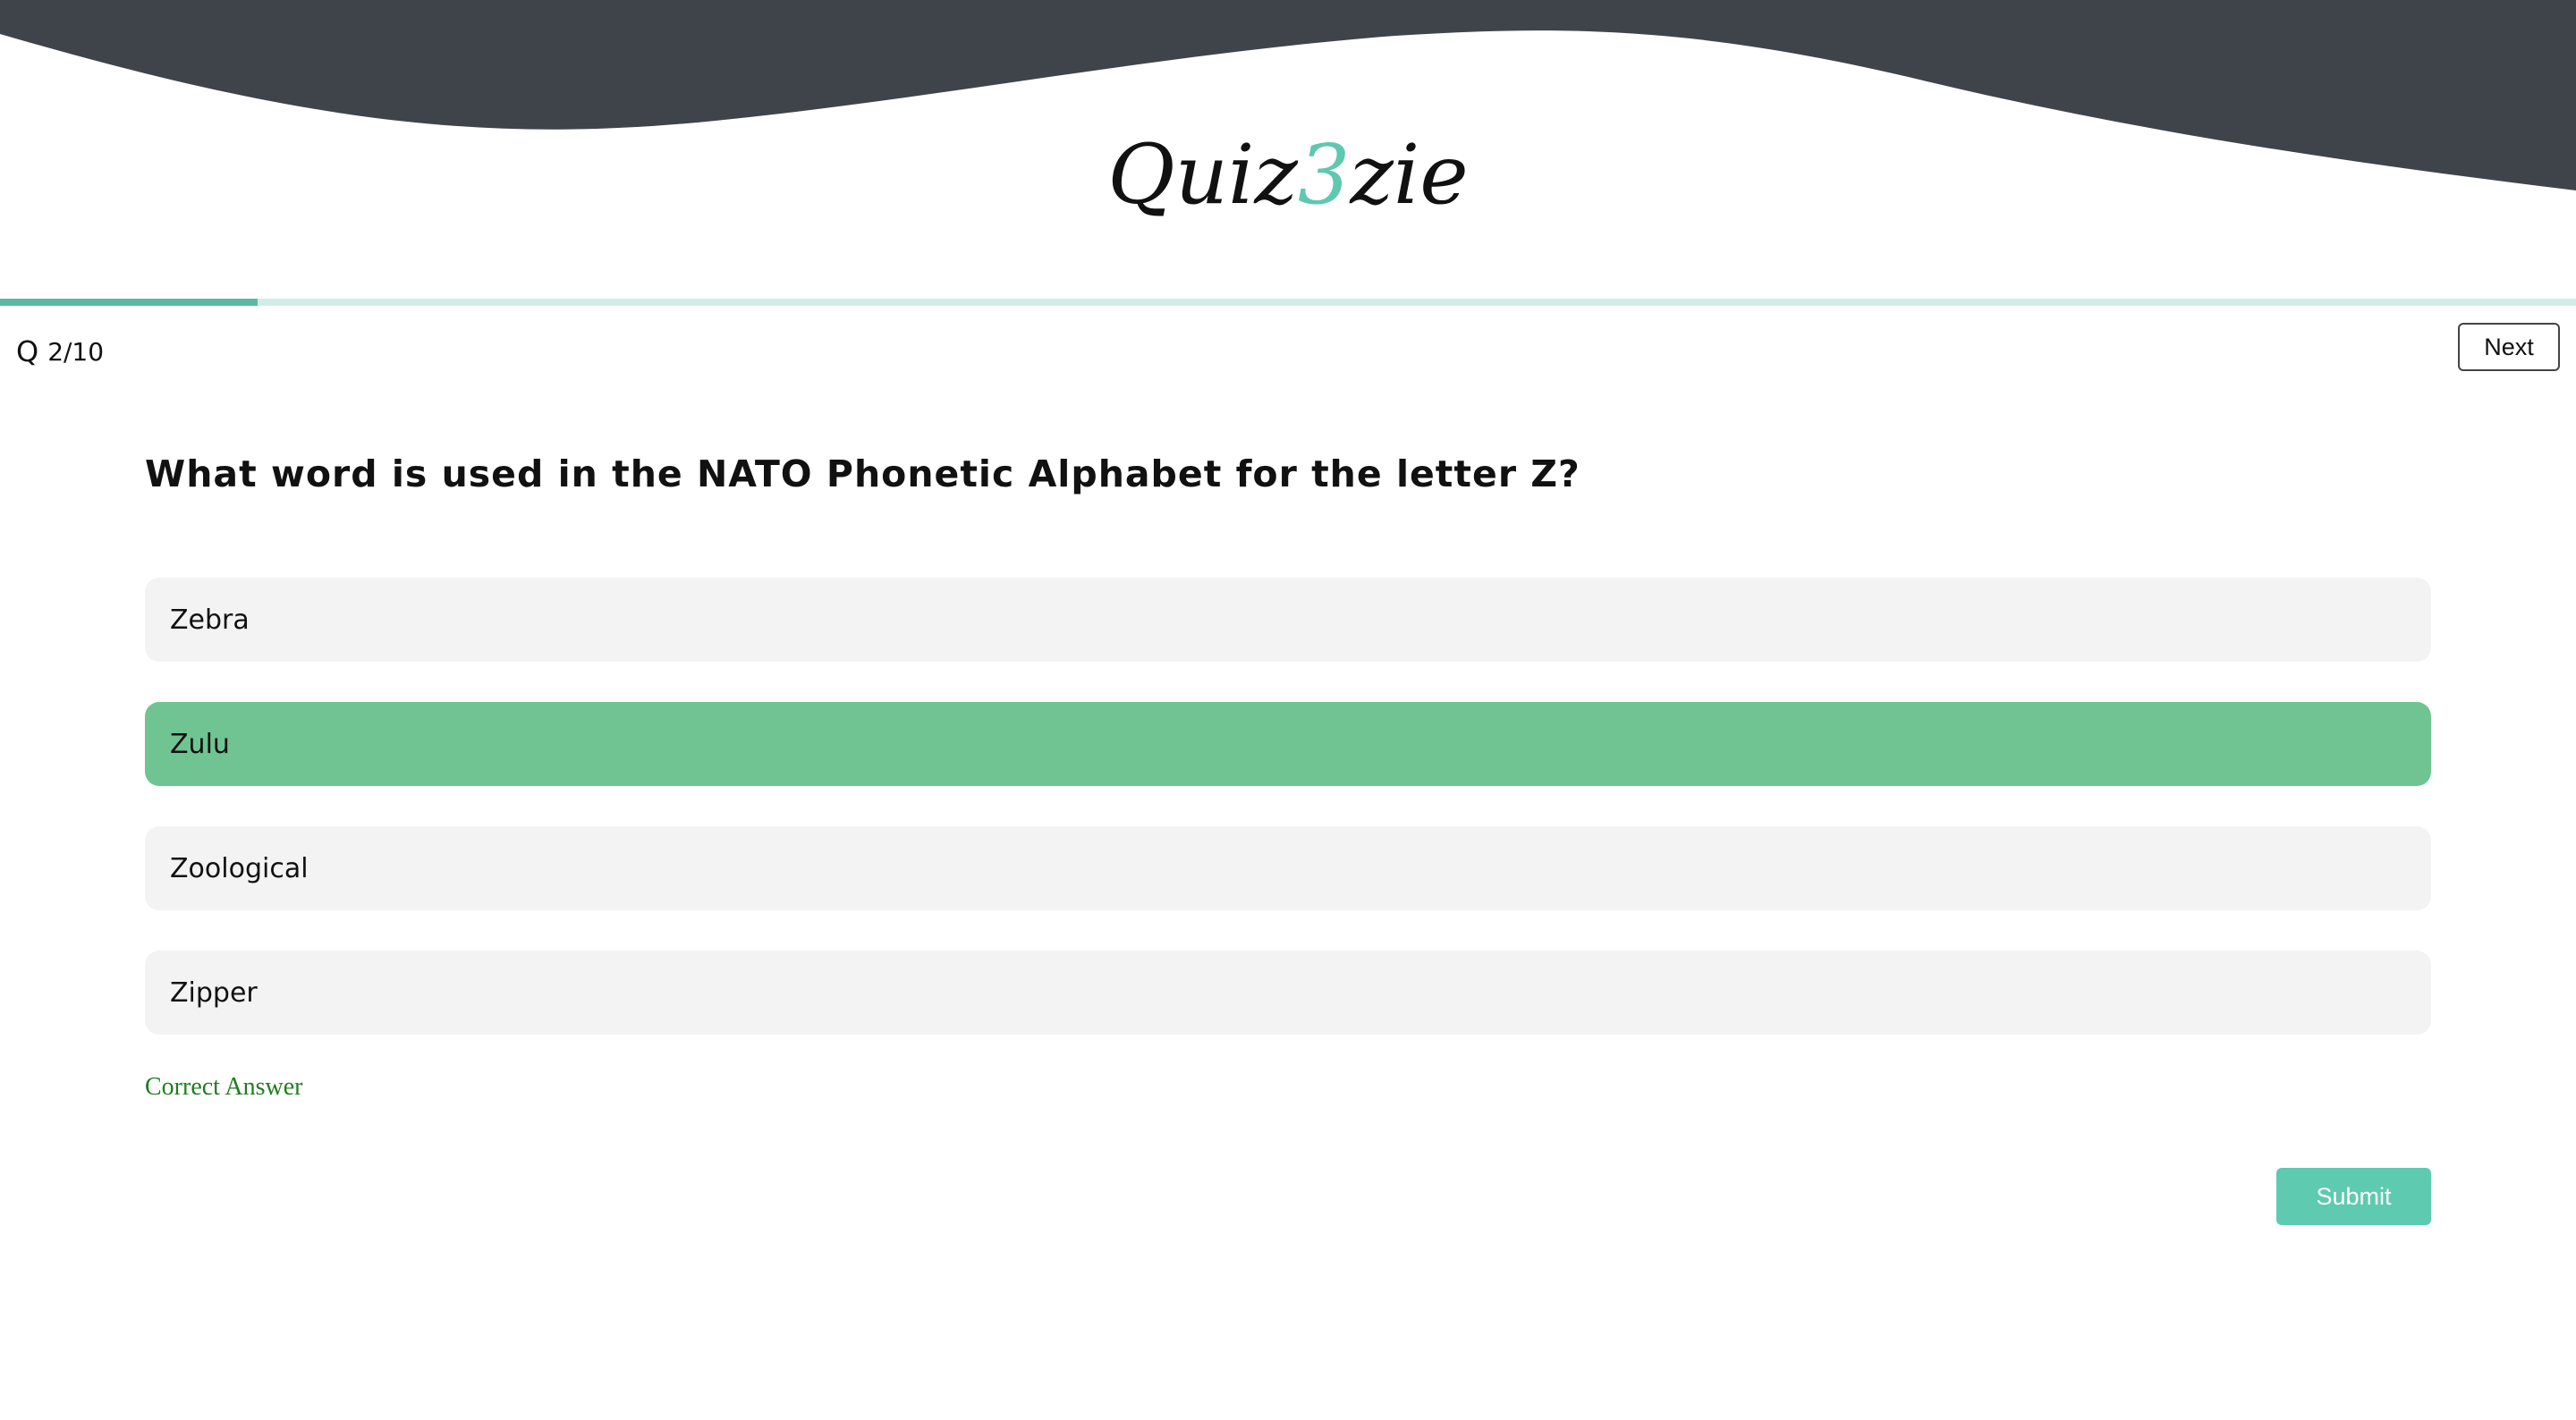  I want to click on question-counter: Q 2/10, so click(60, 351).